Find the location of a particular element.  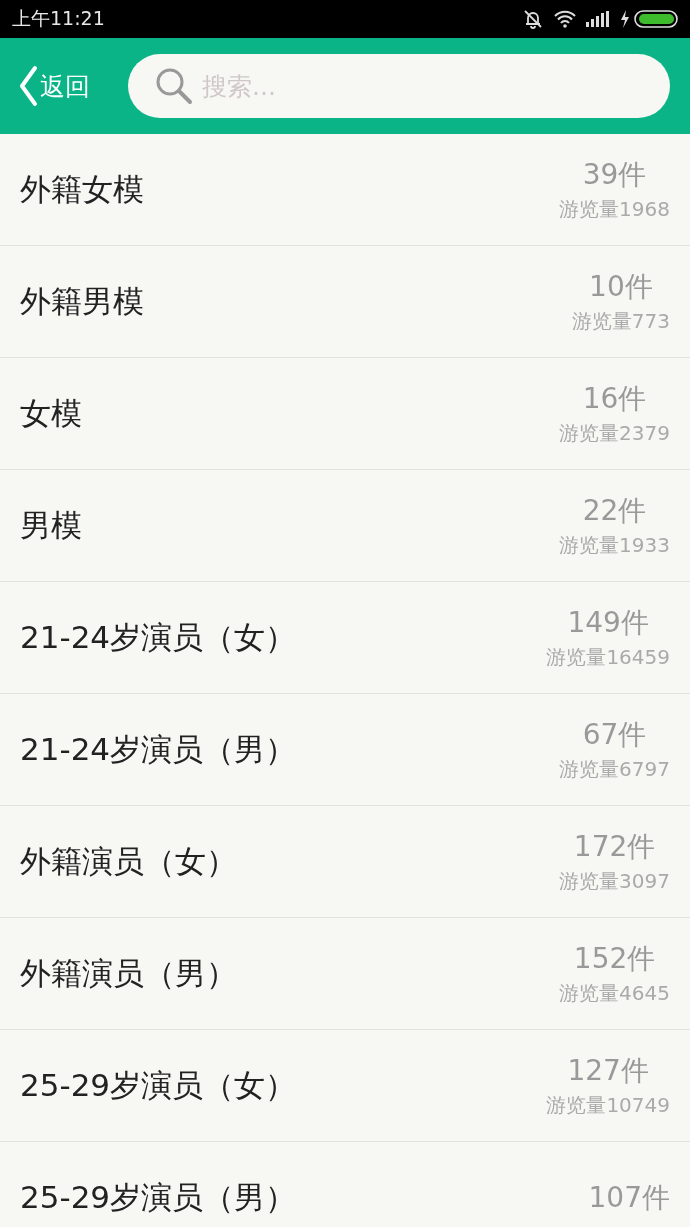

signal-icon is located at coordinates (598, 19).